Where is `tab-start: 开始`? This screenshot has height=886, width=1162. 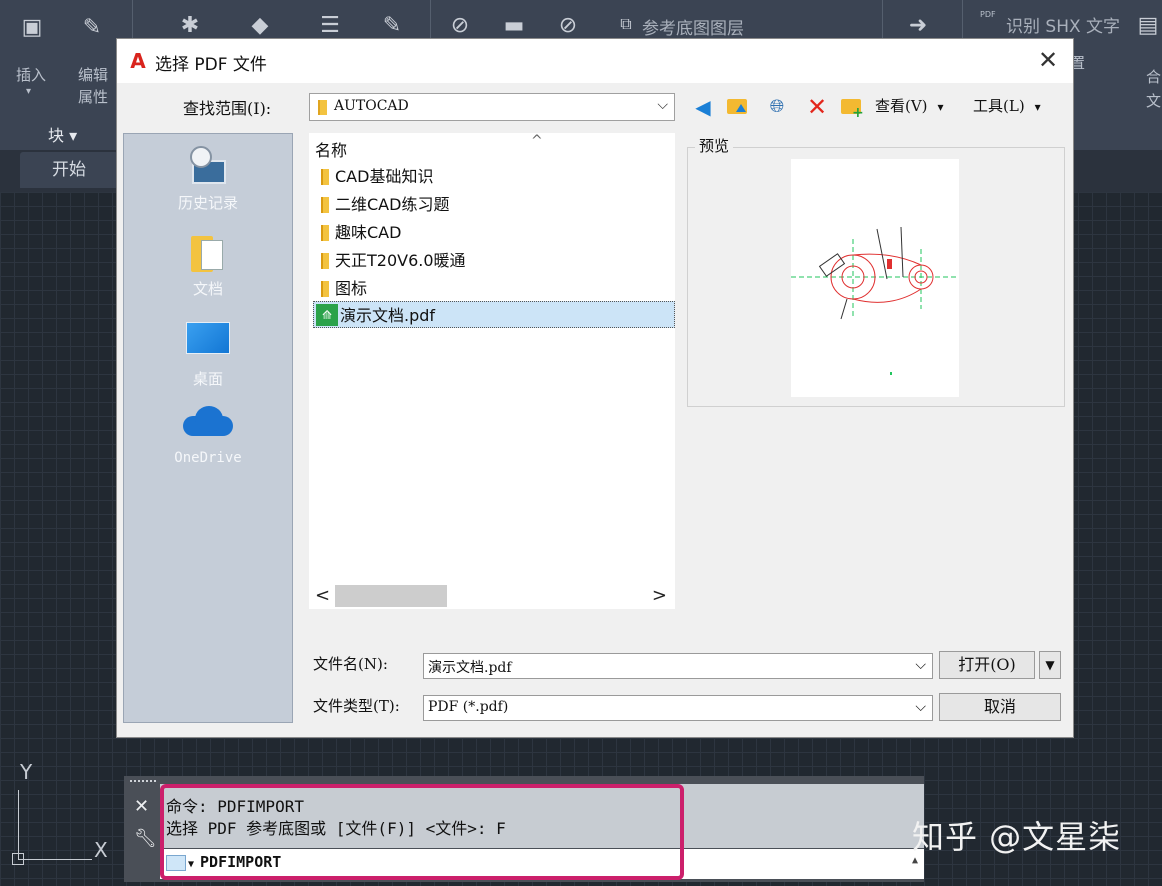
tab-start: 开始 is located at coordinates (69, 170).